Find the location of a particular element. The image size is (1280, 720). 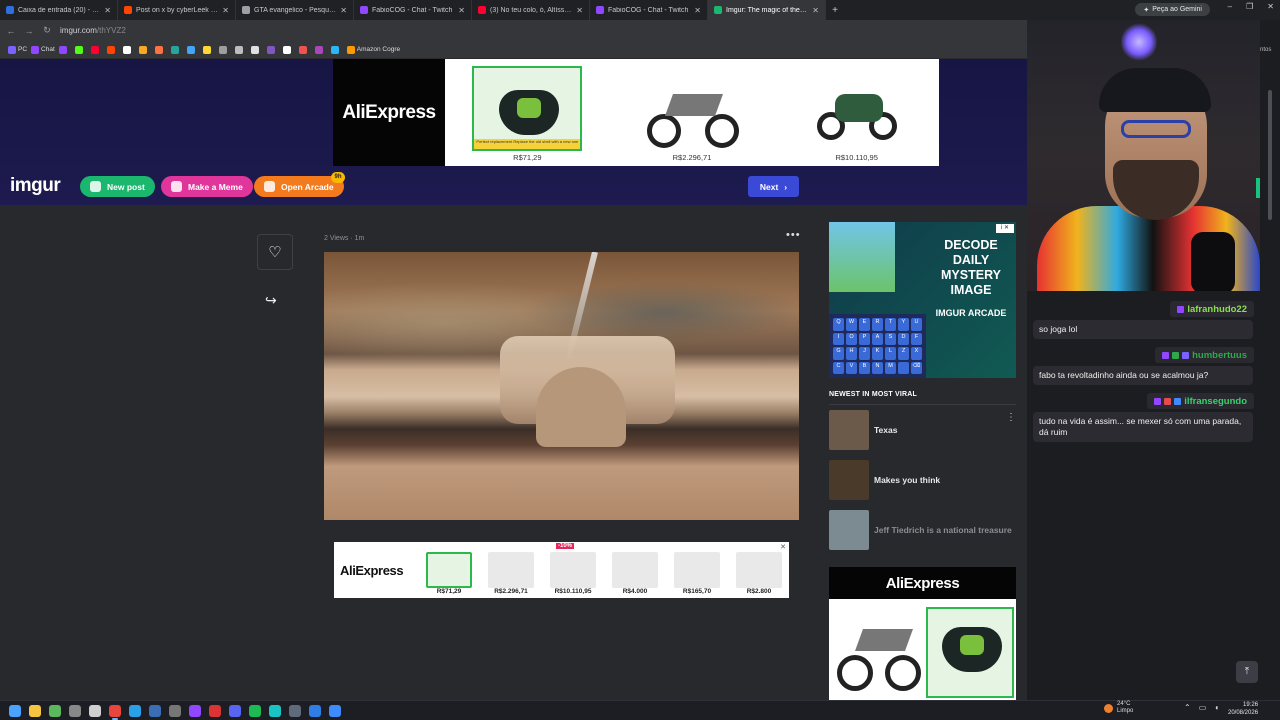

browser-tab: GTA evangelico - Pesquisa G ✕ is located at coordinates (295, 10).